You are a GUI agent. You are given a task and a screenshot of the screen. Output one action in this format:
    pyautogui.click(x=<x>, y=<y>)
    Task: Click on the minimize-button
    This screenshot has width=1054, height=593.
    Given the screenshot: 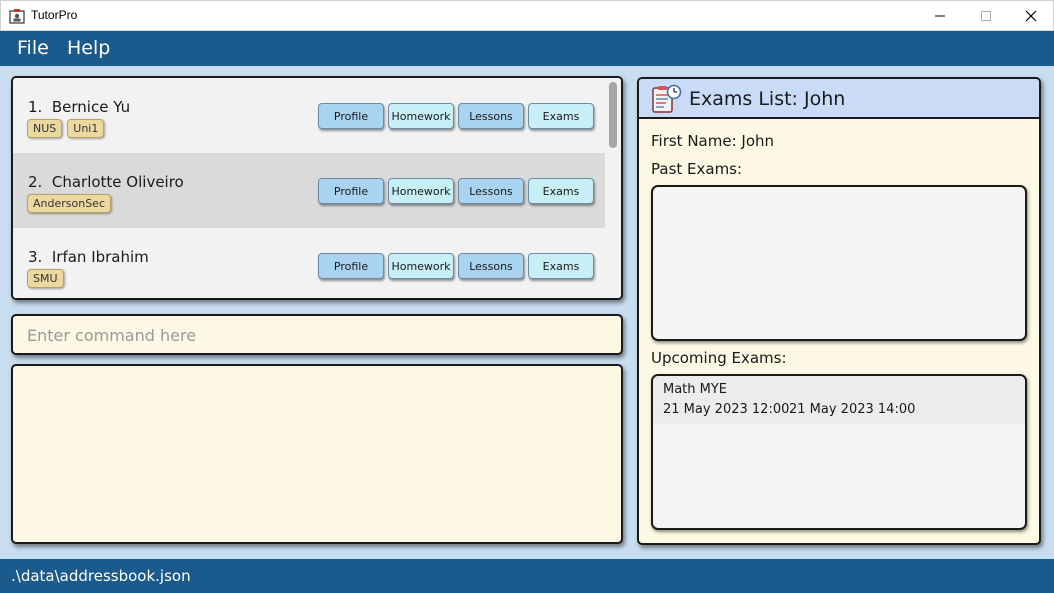 What is the action you would take?
    pyautogui.click(x=940, y=16)
    